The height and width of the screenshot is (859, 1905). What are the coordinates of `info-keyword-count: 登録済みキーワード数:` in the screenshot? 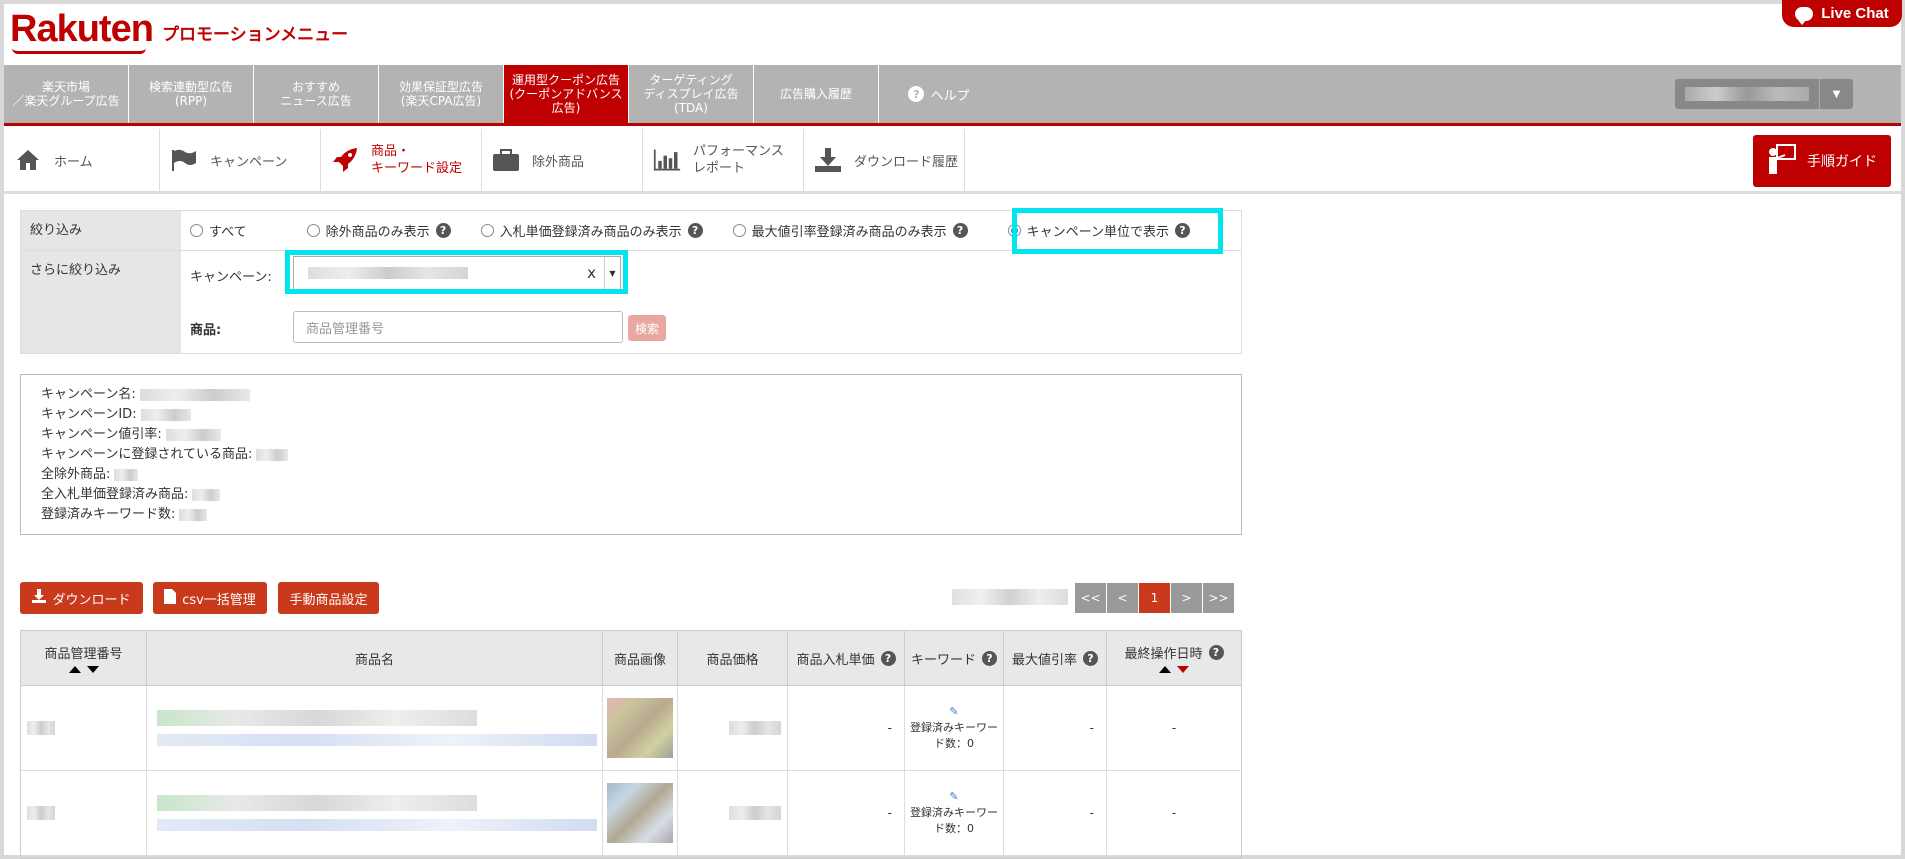 It's located at (108, 514).